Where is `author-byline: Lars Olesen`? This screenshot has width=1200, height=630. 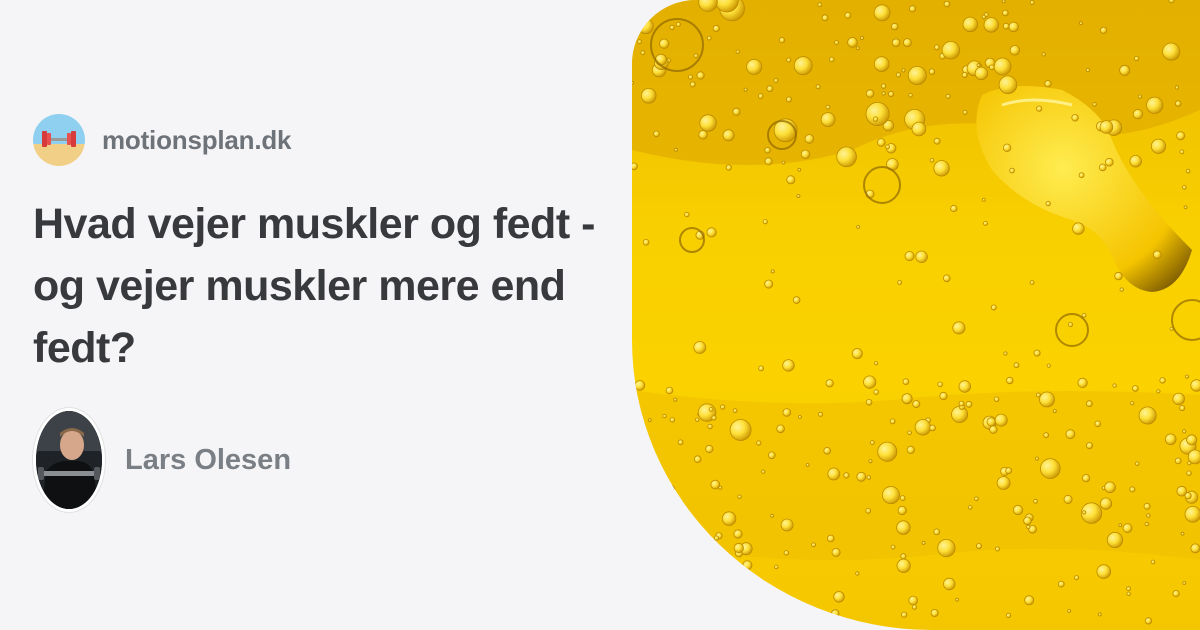
author-byline: Lars Olesen is located at coordinates (162, 460).